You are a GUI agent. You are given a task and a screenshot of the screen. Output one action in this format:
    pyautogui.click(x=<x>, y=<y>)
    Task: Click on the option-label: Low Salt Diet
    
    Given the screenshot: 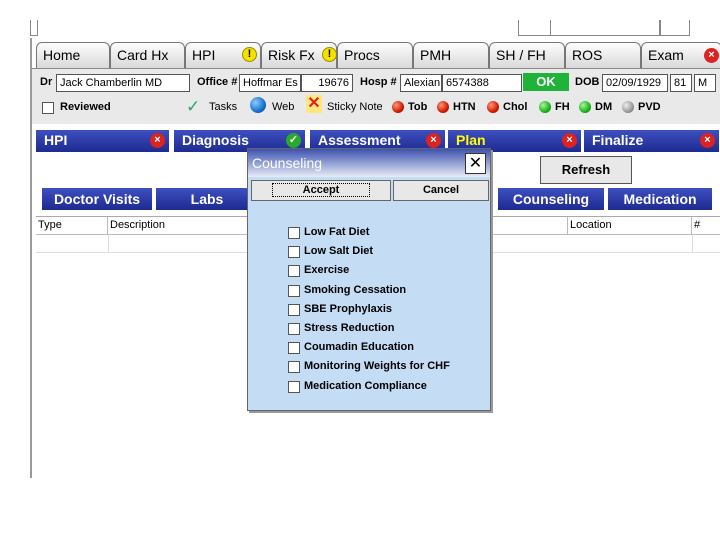 What is the action you would take?
    pyautogui.click(x=338, y=251)
    